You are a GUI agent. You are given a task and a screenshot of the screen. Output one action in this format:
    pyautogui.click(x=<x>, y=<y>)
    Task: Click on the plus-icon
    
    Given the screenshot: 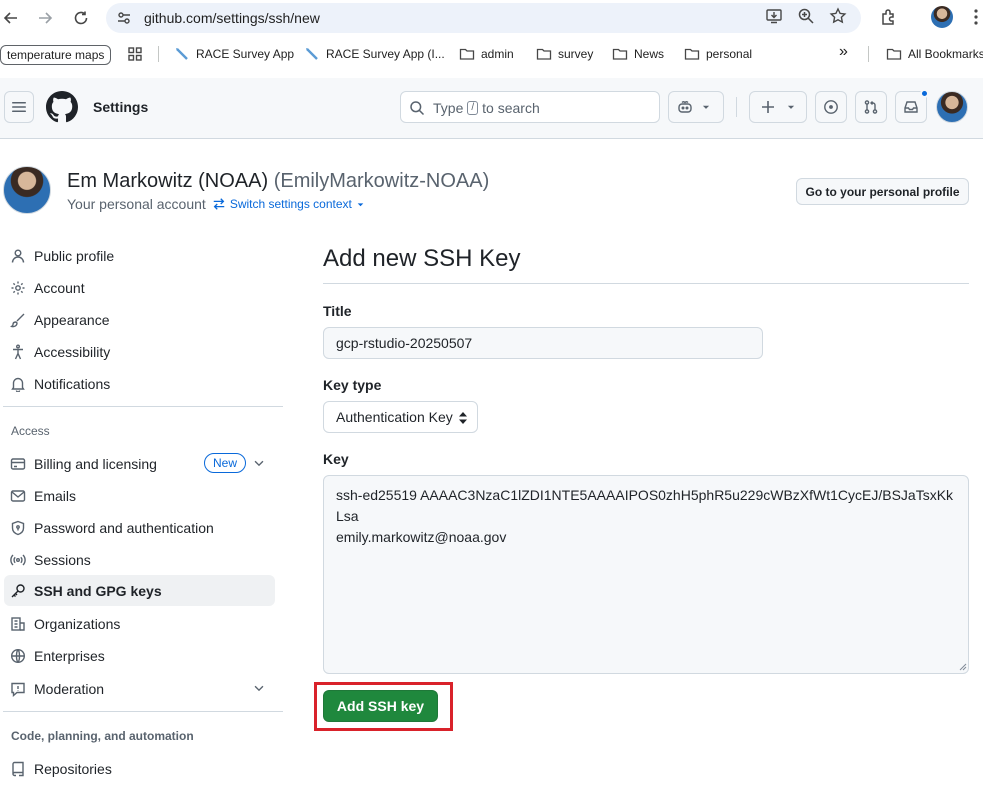 What is the action you would take?
    pyautogui.click(x=768, y=107)
    